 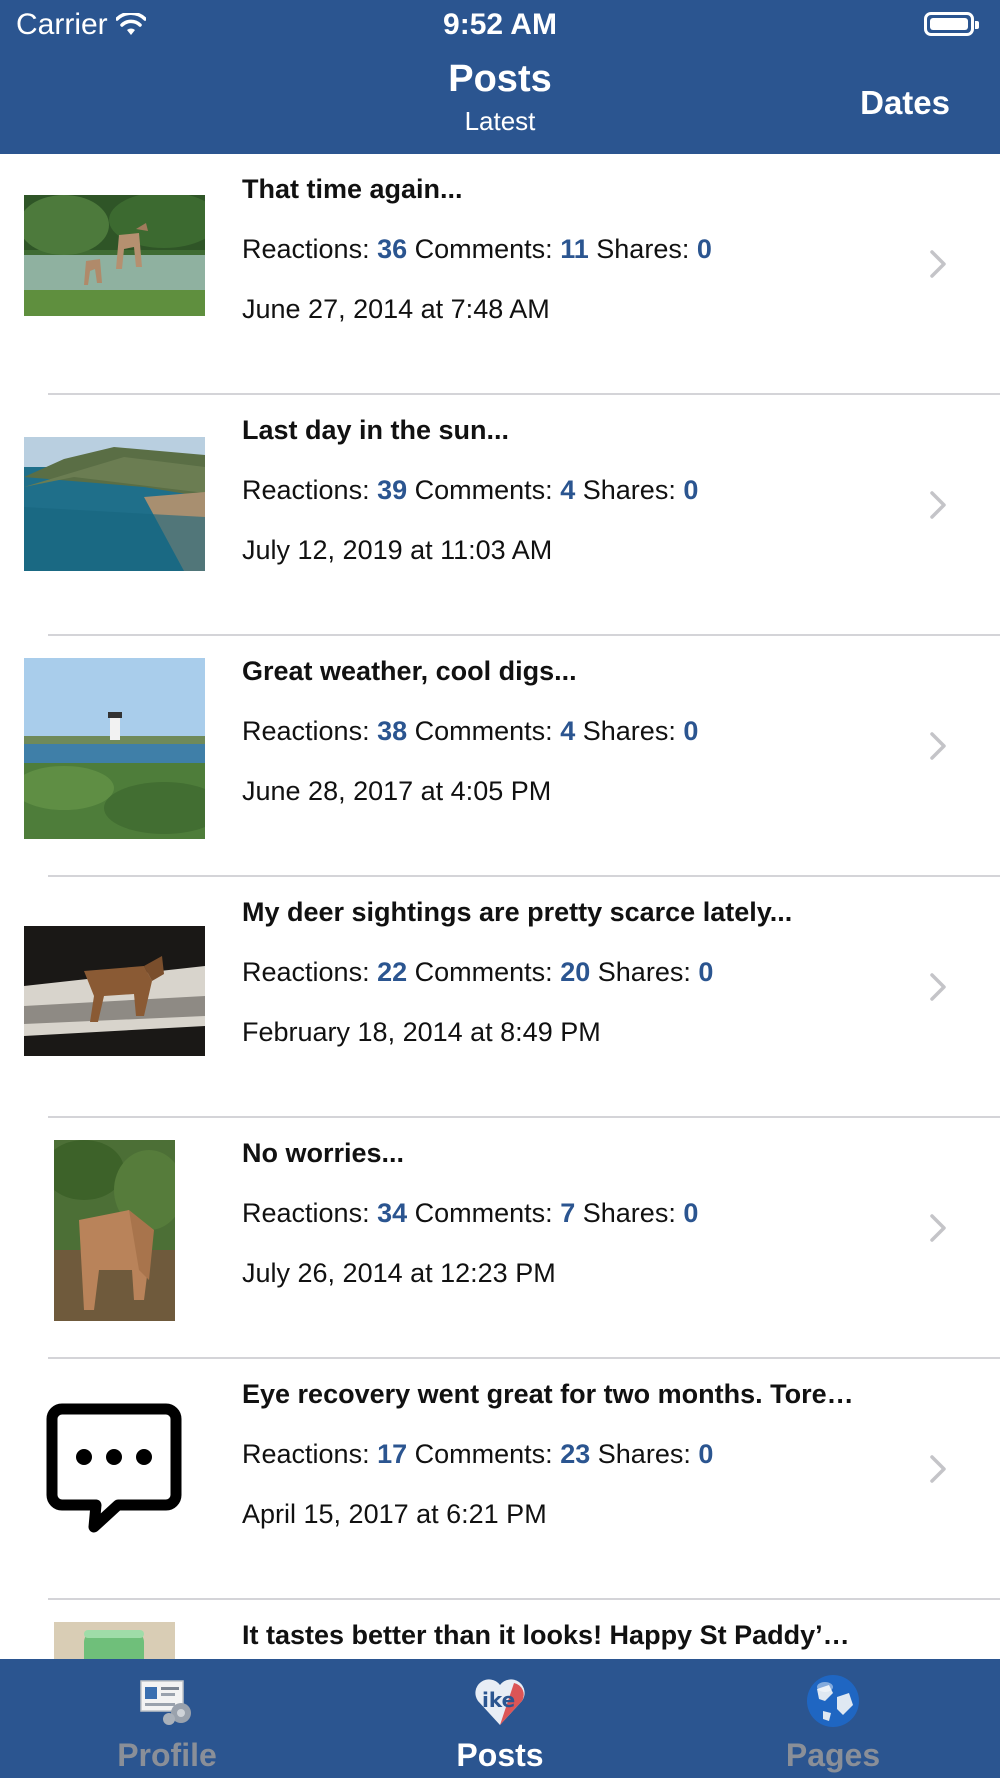 I want to click on chat-bubble-icon, so click(x=114, y=1469).